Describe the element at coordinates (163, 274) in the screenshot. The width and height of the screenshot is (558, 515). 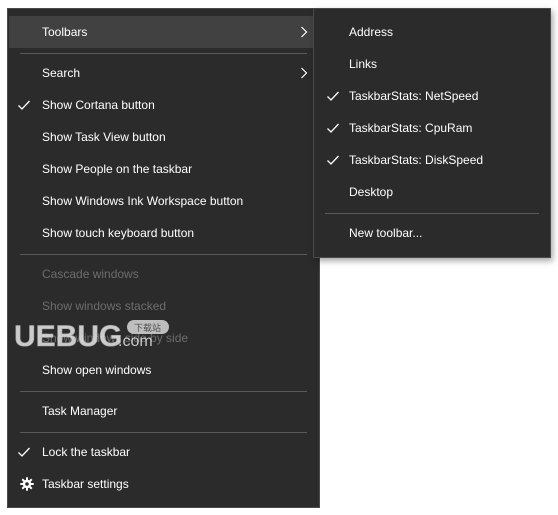
I see `menu-item-cascade-windows: Cascade windows` at that location.